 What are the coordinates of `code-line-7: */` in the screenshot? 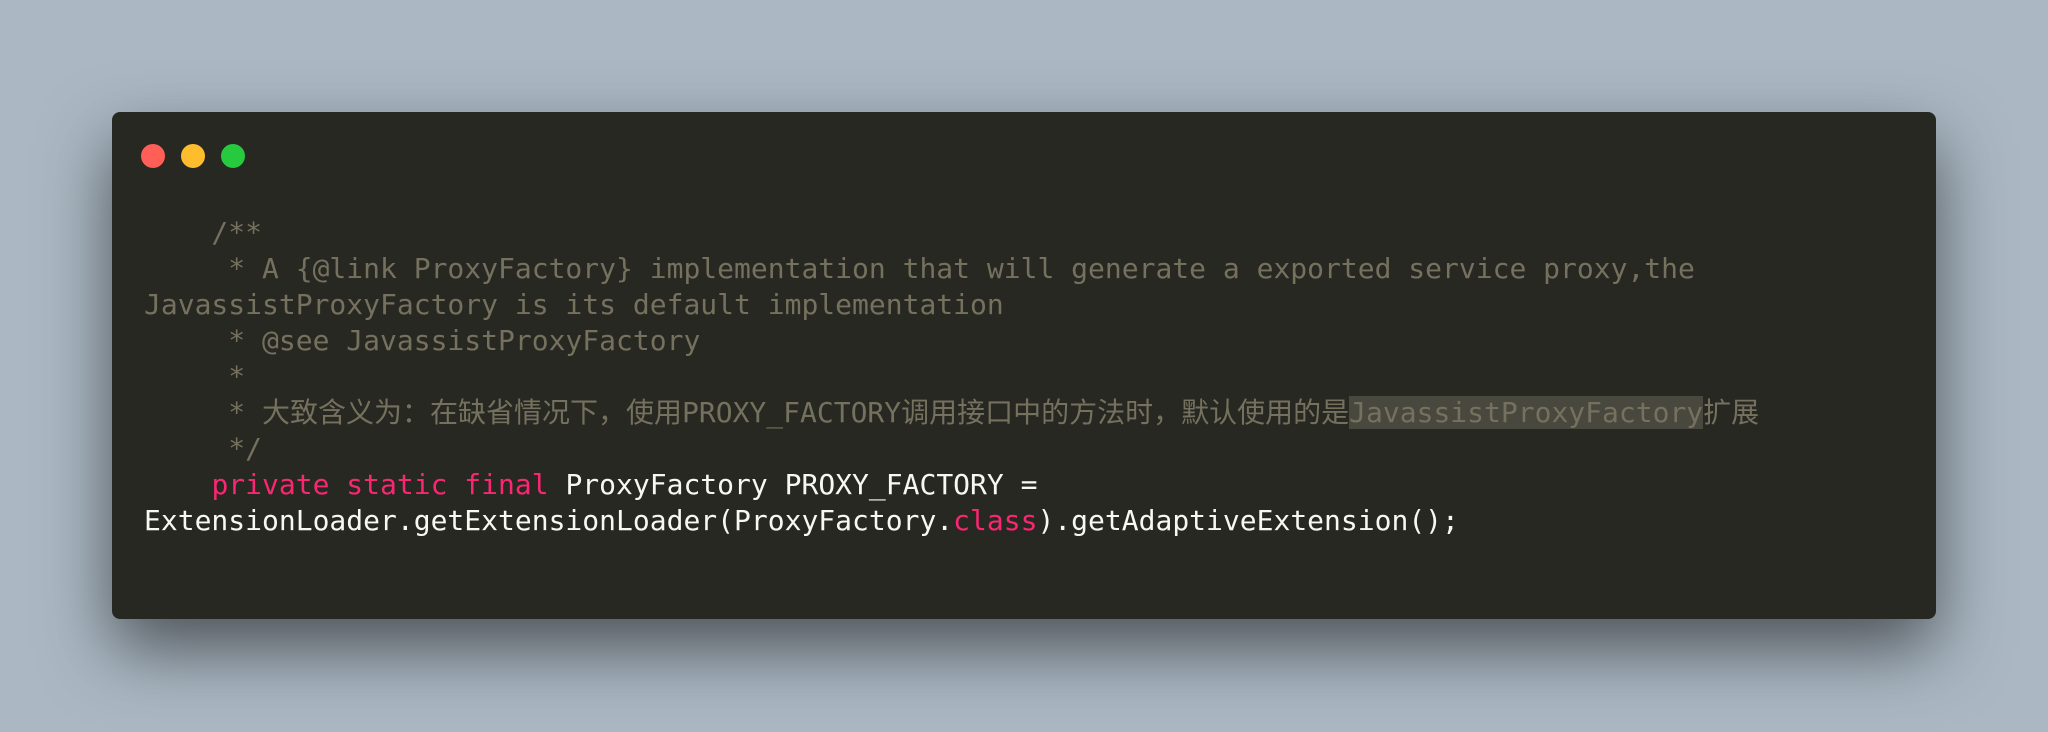 It's located at (203, 448).